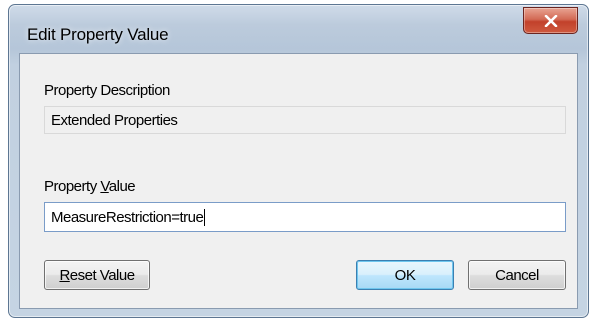  Describe the element at coordinates (98, 34) in the screenshot. I see `window-title: Edit Property Value` at that location.